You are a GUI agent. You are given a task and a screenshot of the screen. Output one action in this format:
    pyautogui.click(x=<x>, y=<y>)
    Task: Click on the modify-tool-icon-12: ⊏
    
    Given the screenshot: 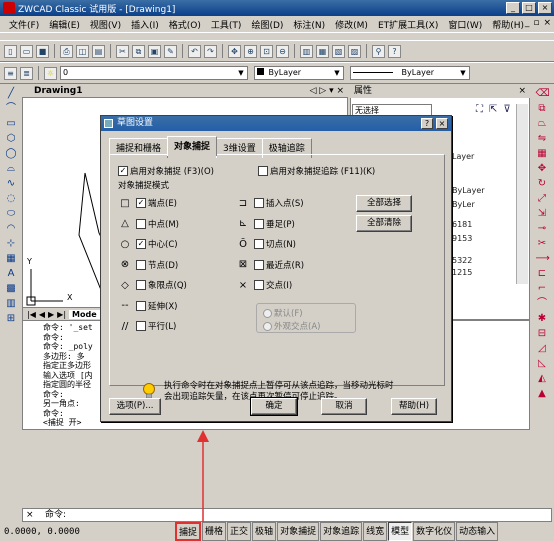 What is the action you would take?
    pyautogui.click(x=542, y=274)
    